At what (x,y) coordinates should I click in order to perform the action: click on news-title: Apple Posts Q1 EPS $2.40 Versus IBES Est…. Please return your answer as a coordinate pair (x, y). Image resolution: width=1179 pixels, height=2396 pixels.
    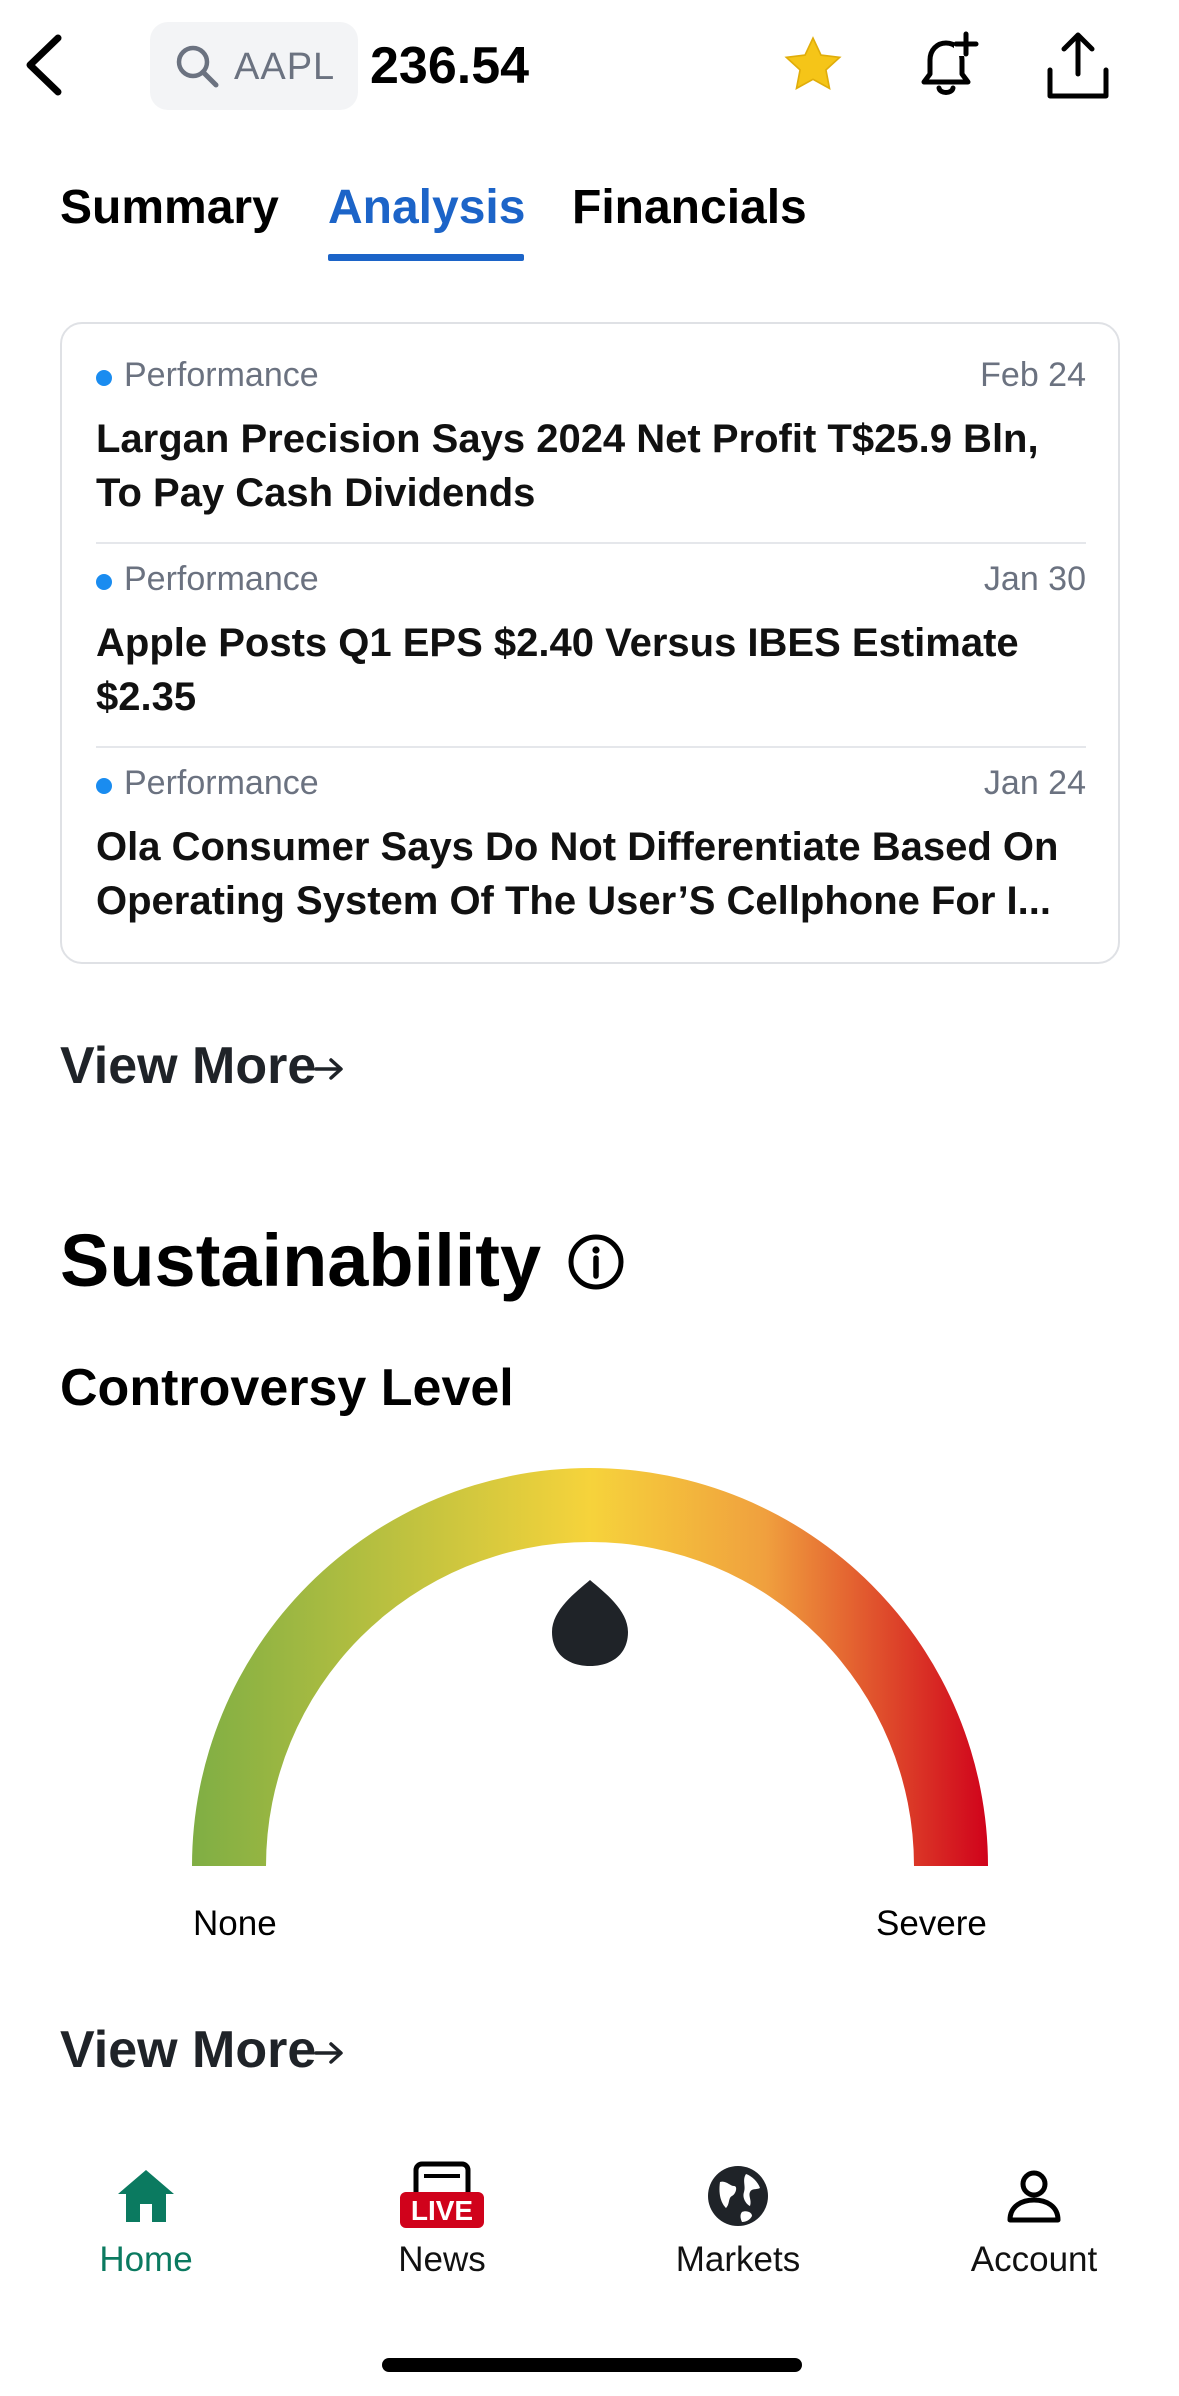
    Looking at the image, I should click on (557, 670).